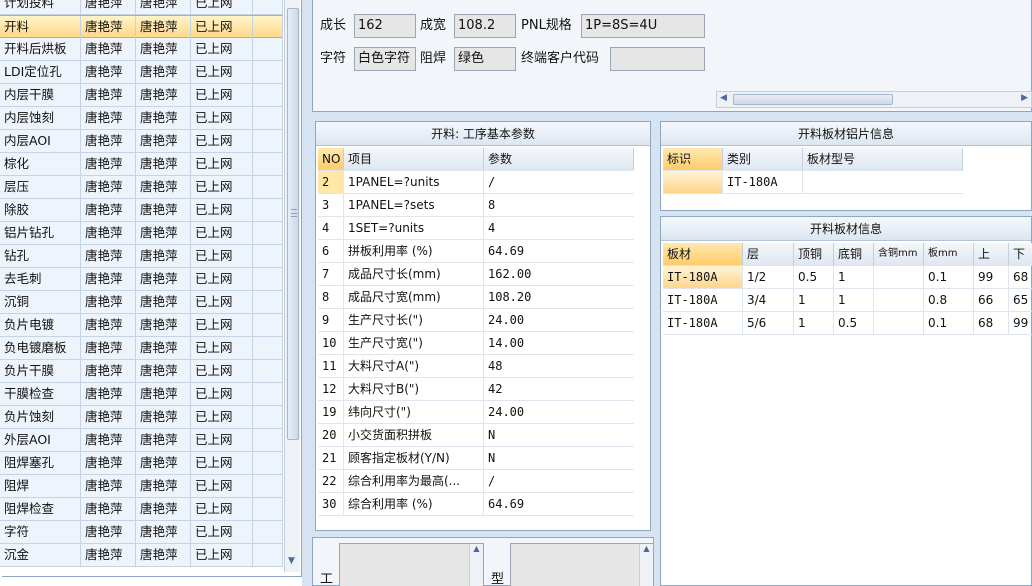 The width and height of the screenshot is (1032, 586). I want to click on param-row: 12 大料尺寸B(") 42, so click(476, 389).